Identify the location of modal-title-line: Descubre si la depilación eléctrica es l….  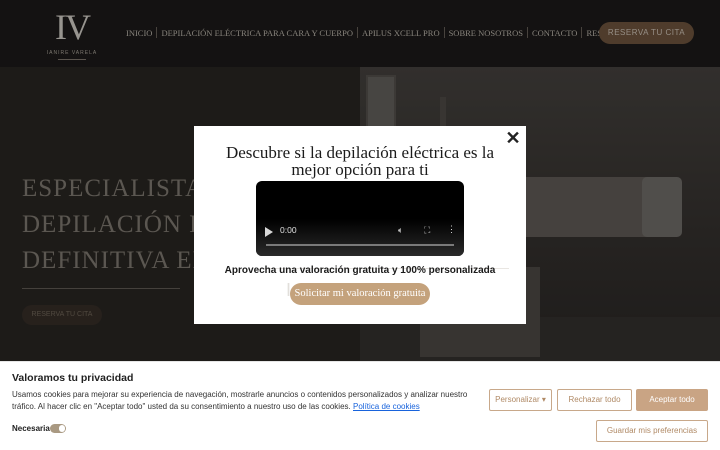
(360, 152).